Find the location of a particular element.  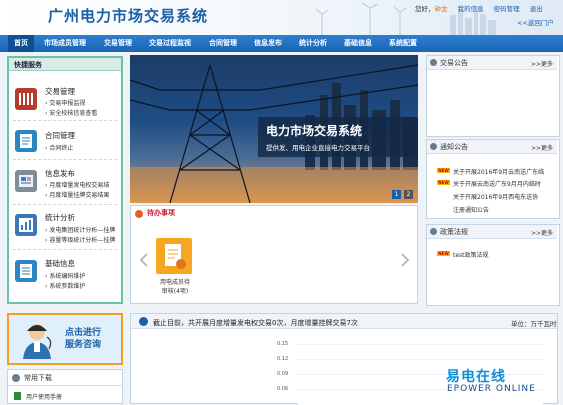

trade-icon is located at coordinates (26, 99).